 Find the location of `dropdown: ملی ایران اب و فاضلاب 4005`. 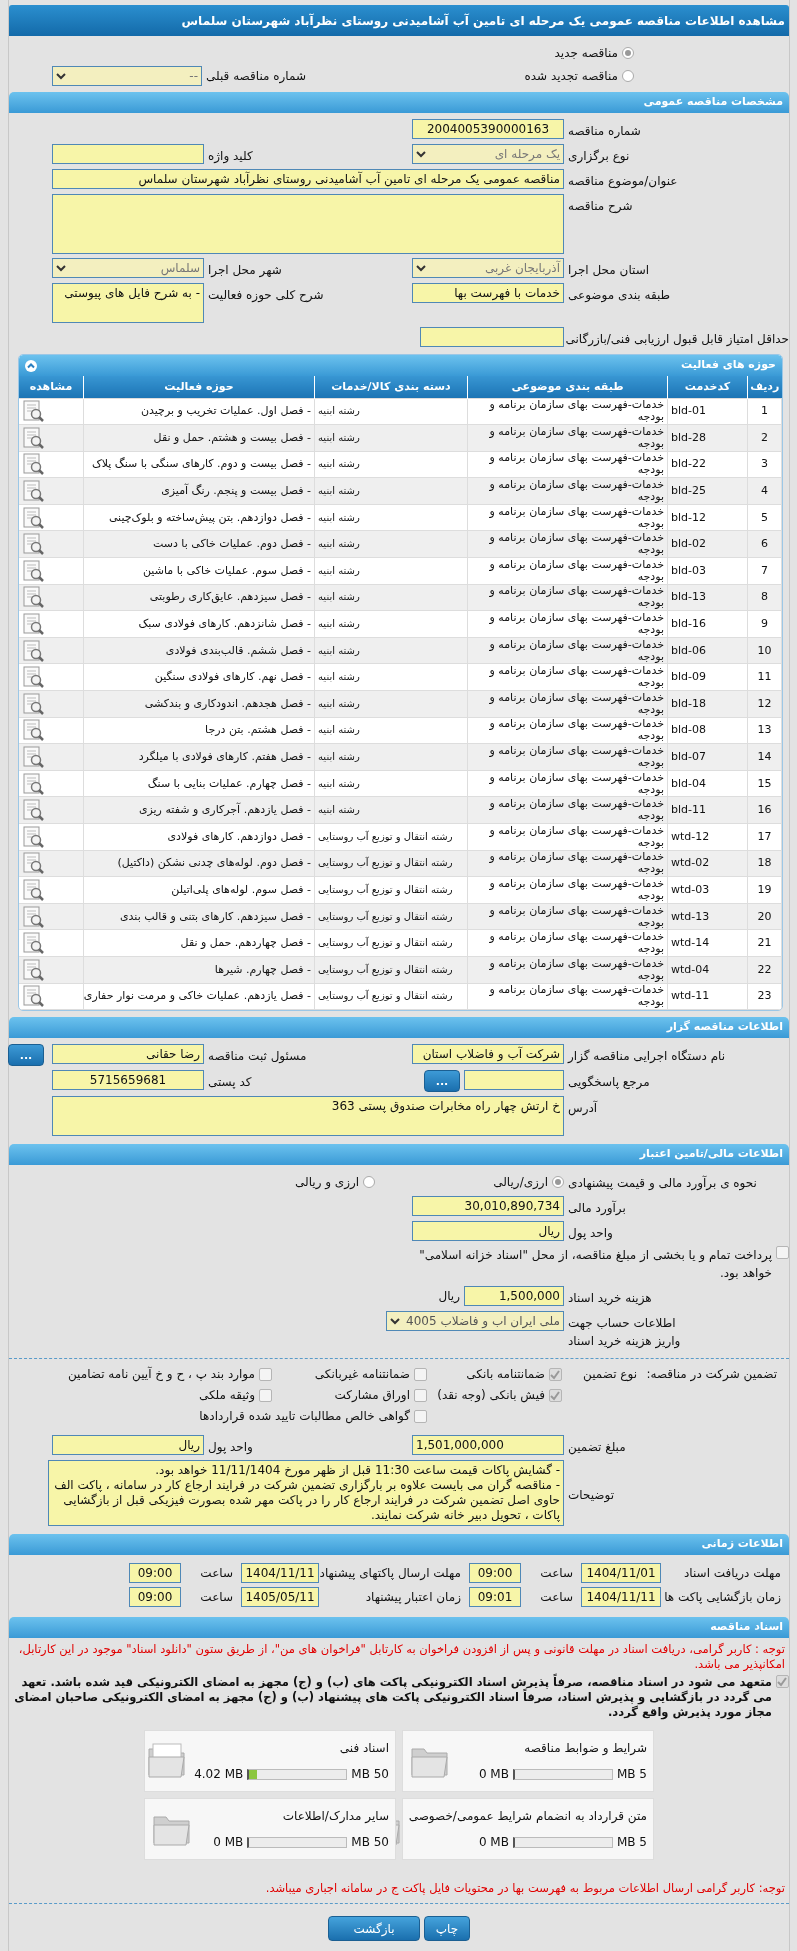

dropdown: ملی ایران اب و فاضلاب 4005 is located at coordinates (475, 1321).